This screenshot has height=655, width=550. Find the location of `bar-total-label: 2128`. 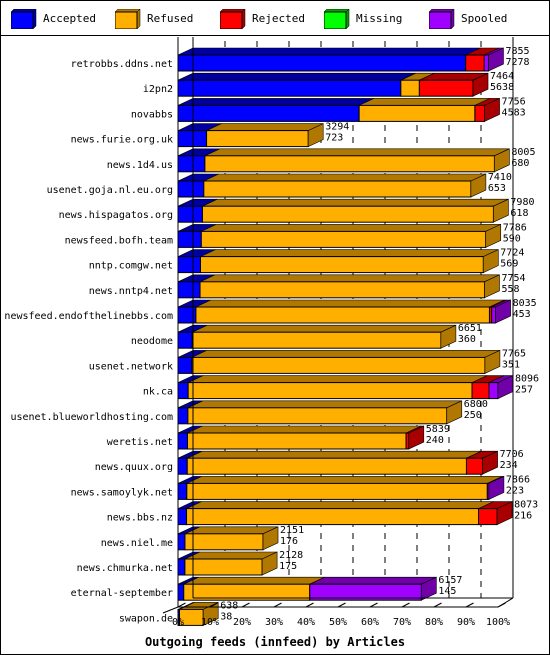

bar-total-label: 2128 is located at coordinates (291, 555).